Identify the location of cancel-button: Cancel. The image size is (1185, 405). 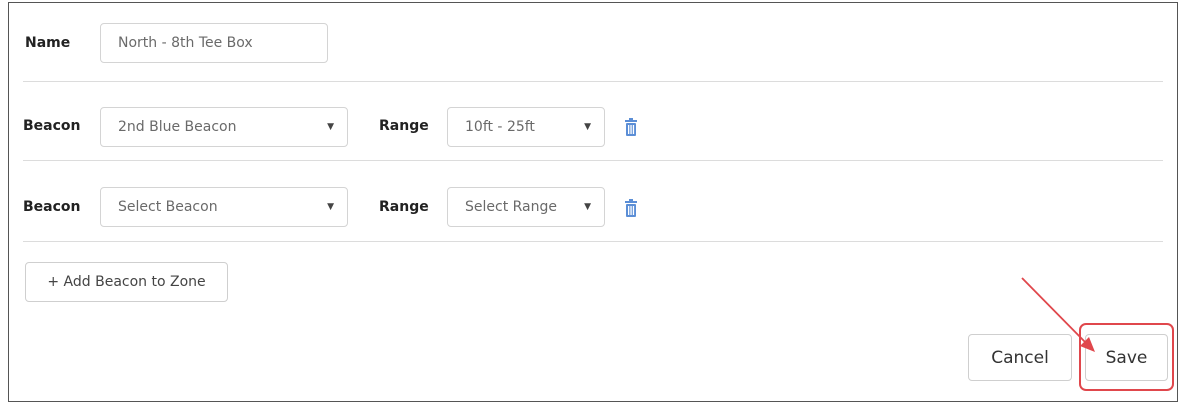
(1020, 357).